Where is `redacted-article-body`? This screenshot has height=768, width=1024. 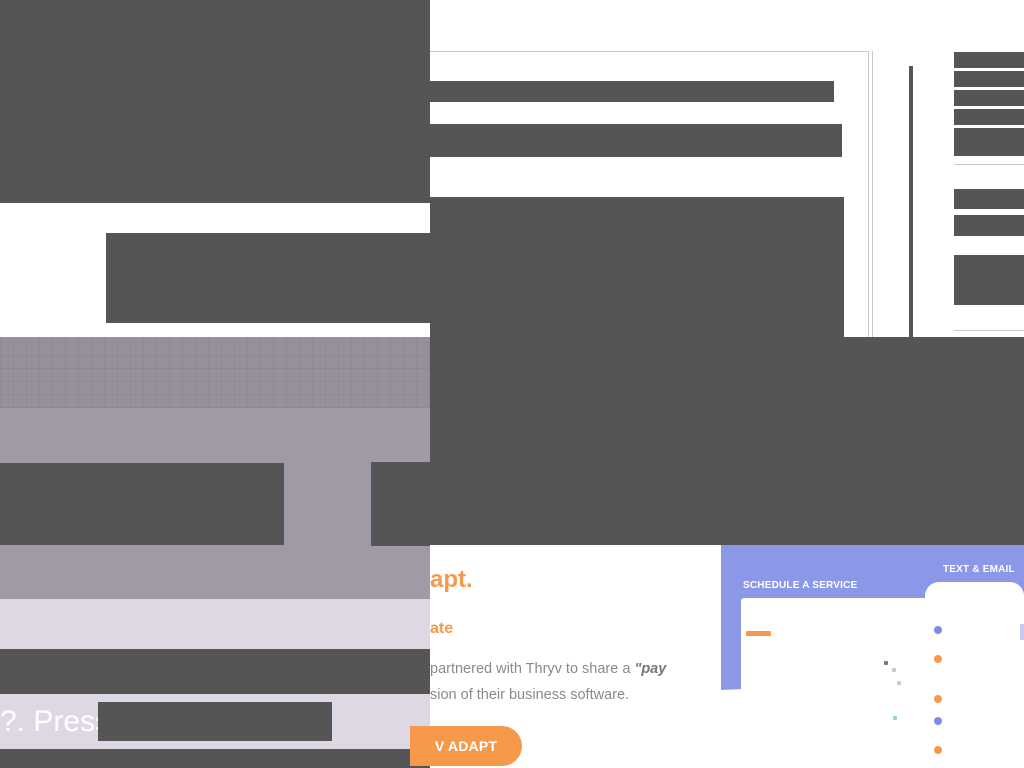
redacted-article-body is located at coordinates (637, 267).